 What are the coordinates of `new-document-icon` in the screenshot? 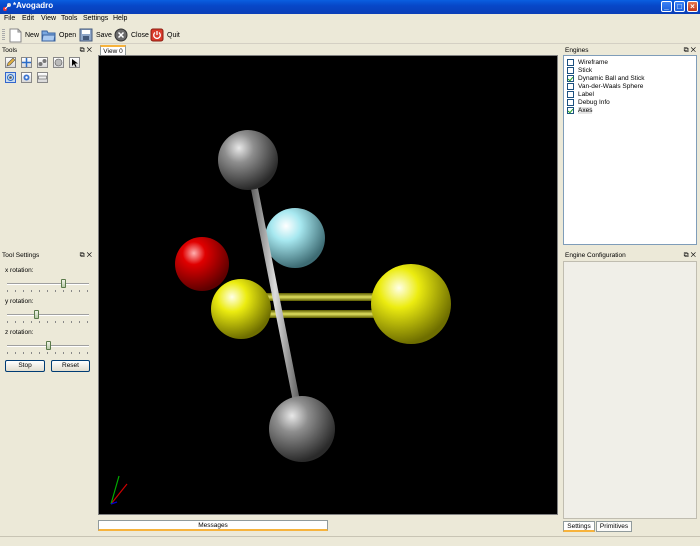 It's located at (15, 35).